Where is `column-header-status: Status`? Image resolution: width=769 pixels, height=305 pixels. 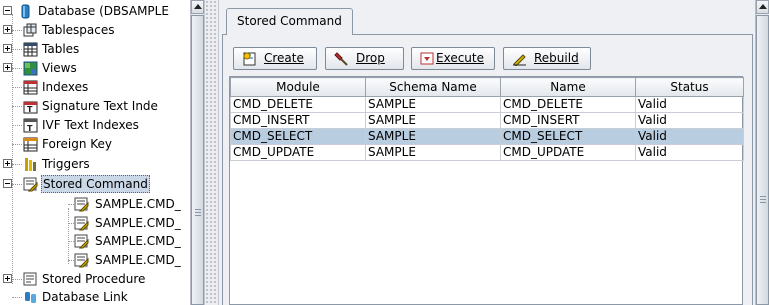 column-header-status: Status is located at coordinates (689, 87).